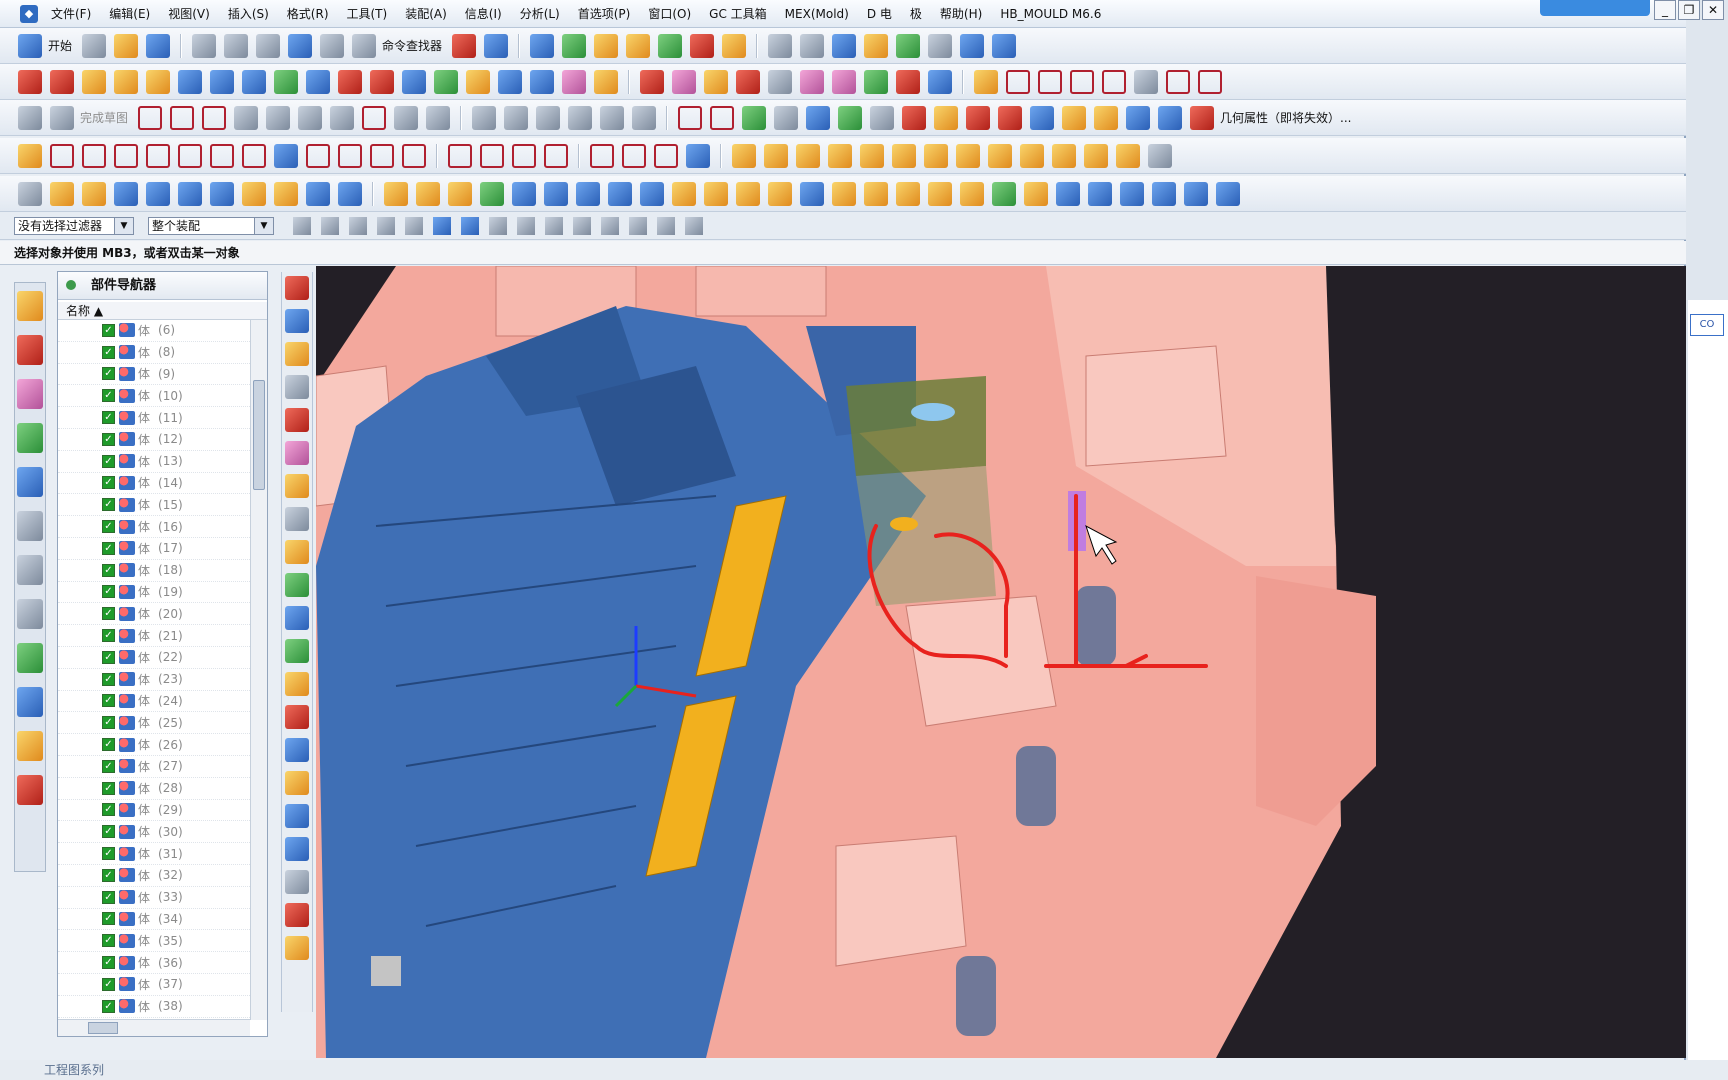 The width and height of the screenshot is (1728, 1080). I want to click on circle-icon, so click(246, 117).